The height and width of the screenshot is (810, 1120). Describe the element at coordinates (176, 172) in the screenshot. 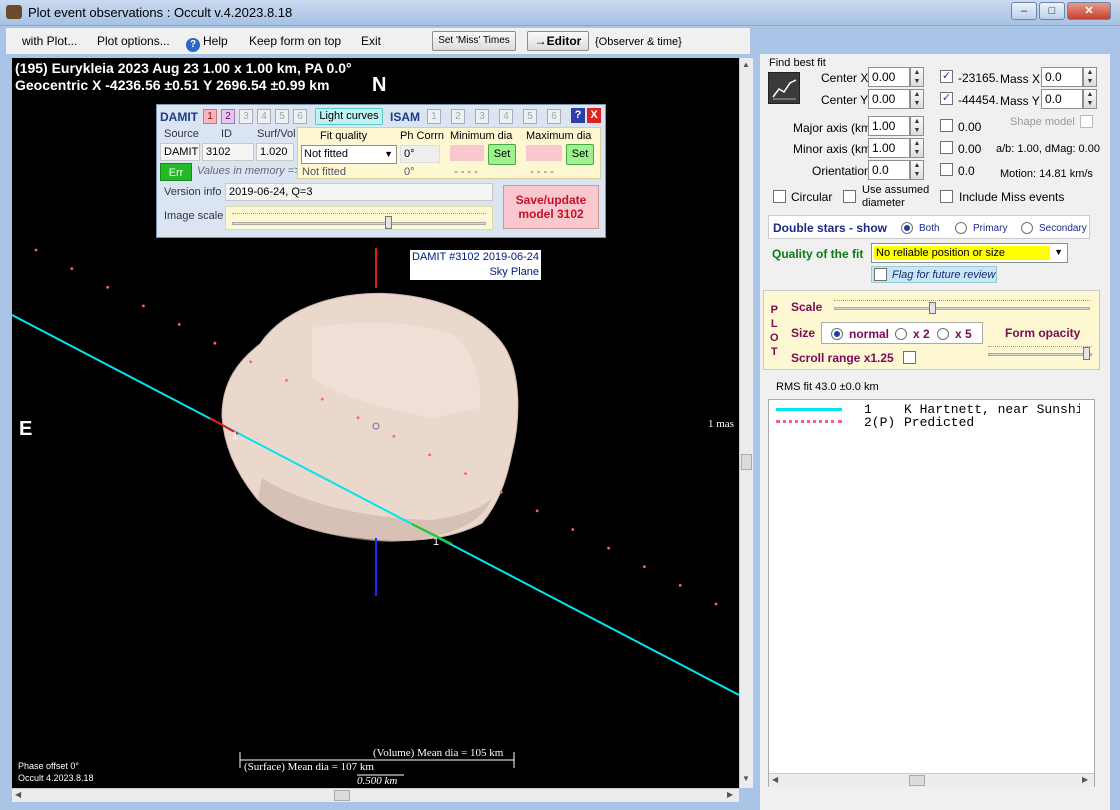

I see `err-button: Err` at that location.